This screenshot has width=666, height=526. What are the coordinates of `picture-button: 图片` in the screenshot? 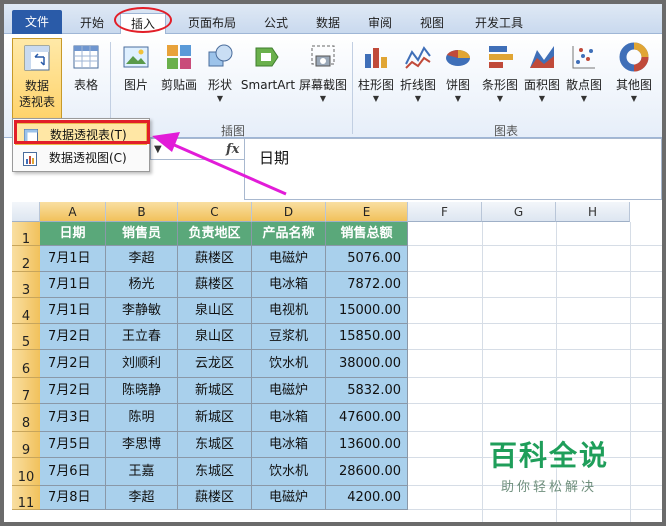 It's located at (136, 79).